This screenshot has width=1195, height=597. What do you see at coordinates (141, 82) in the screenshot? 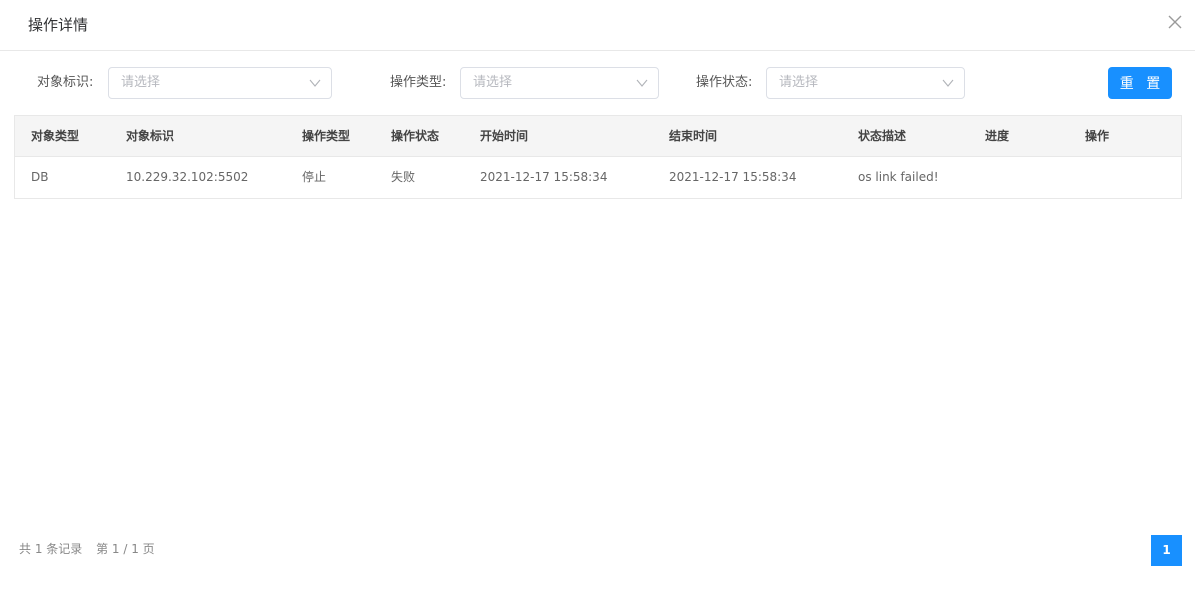
I see `object-id-placeholder: 请选择` at bounding box center [141, 82].